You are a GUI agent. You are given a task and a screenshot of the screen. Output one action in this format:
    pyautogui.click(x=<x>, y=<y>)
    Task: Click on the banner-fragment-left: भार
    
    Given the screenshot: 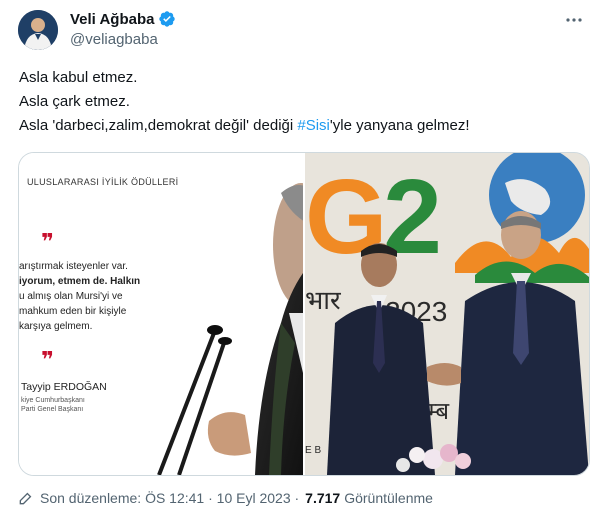 What is the action you would take?
    pyautogui.click(x=323, y=301)
    